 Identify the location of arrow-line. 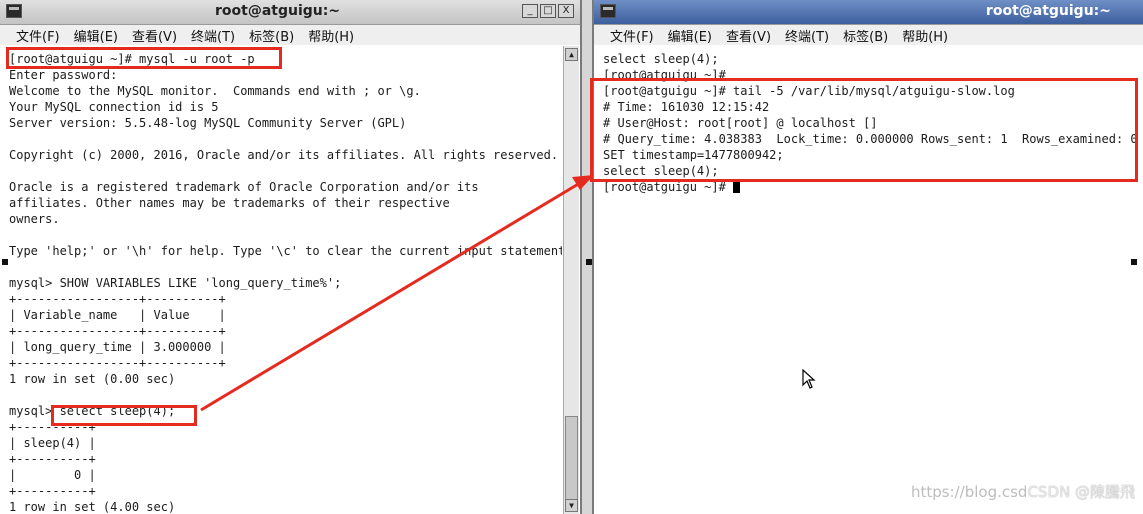
(390, 296).